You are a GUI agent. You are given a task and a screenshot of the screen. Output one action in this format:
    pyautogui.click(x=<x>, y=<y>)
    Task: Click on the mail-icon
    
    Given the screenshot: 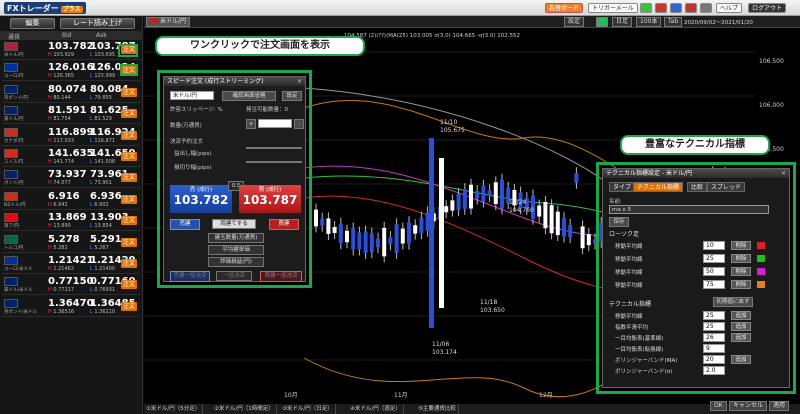 What is the action you would take?
    pyautogui.click(x=676, y=8)
    